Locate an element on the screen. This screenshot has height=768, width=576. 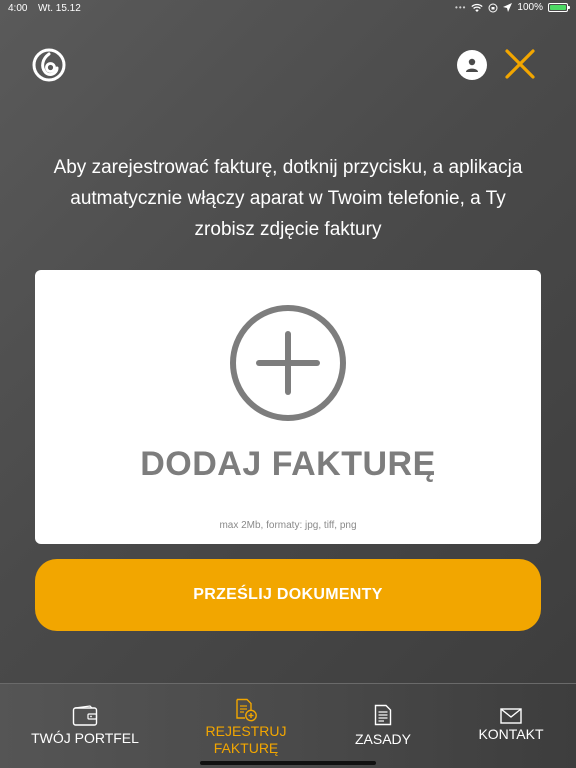
status-icons: ••• 100% is located at coordinates (512, 7).